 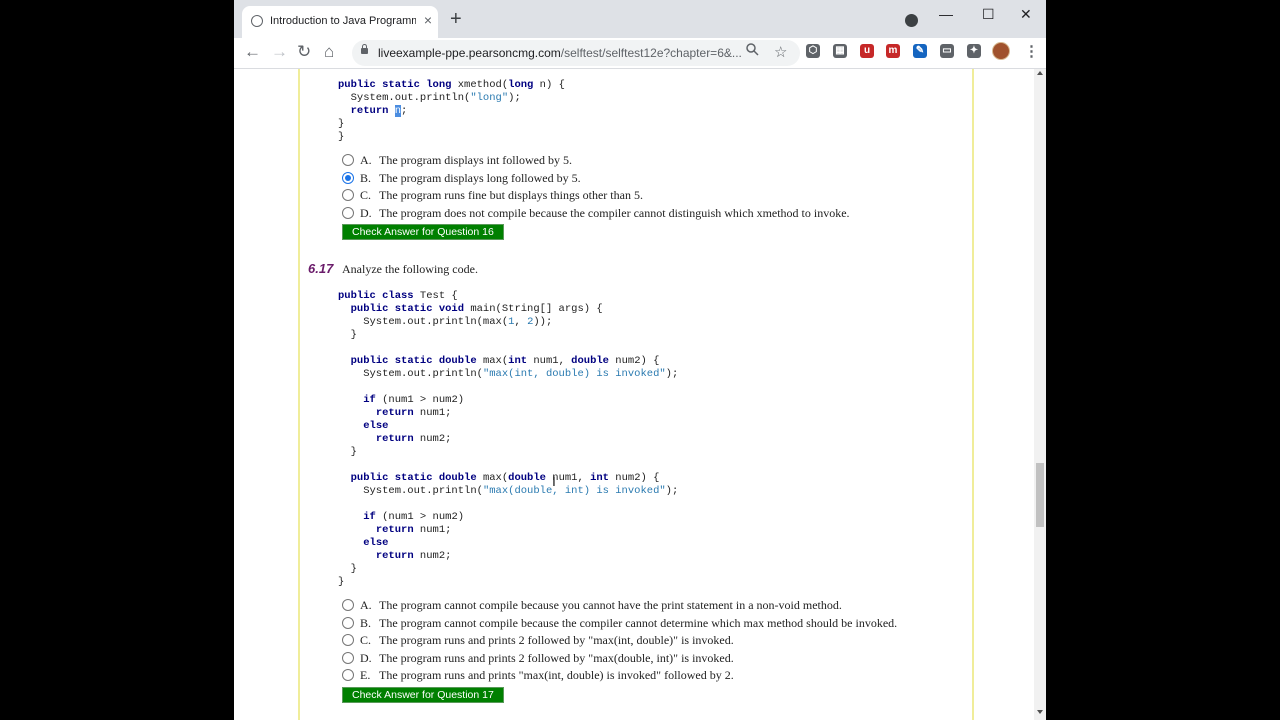 I want to click on left-border, so click(x=299, y=394).